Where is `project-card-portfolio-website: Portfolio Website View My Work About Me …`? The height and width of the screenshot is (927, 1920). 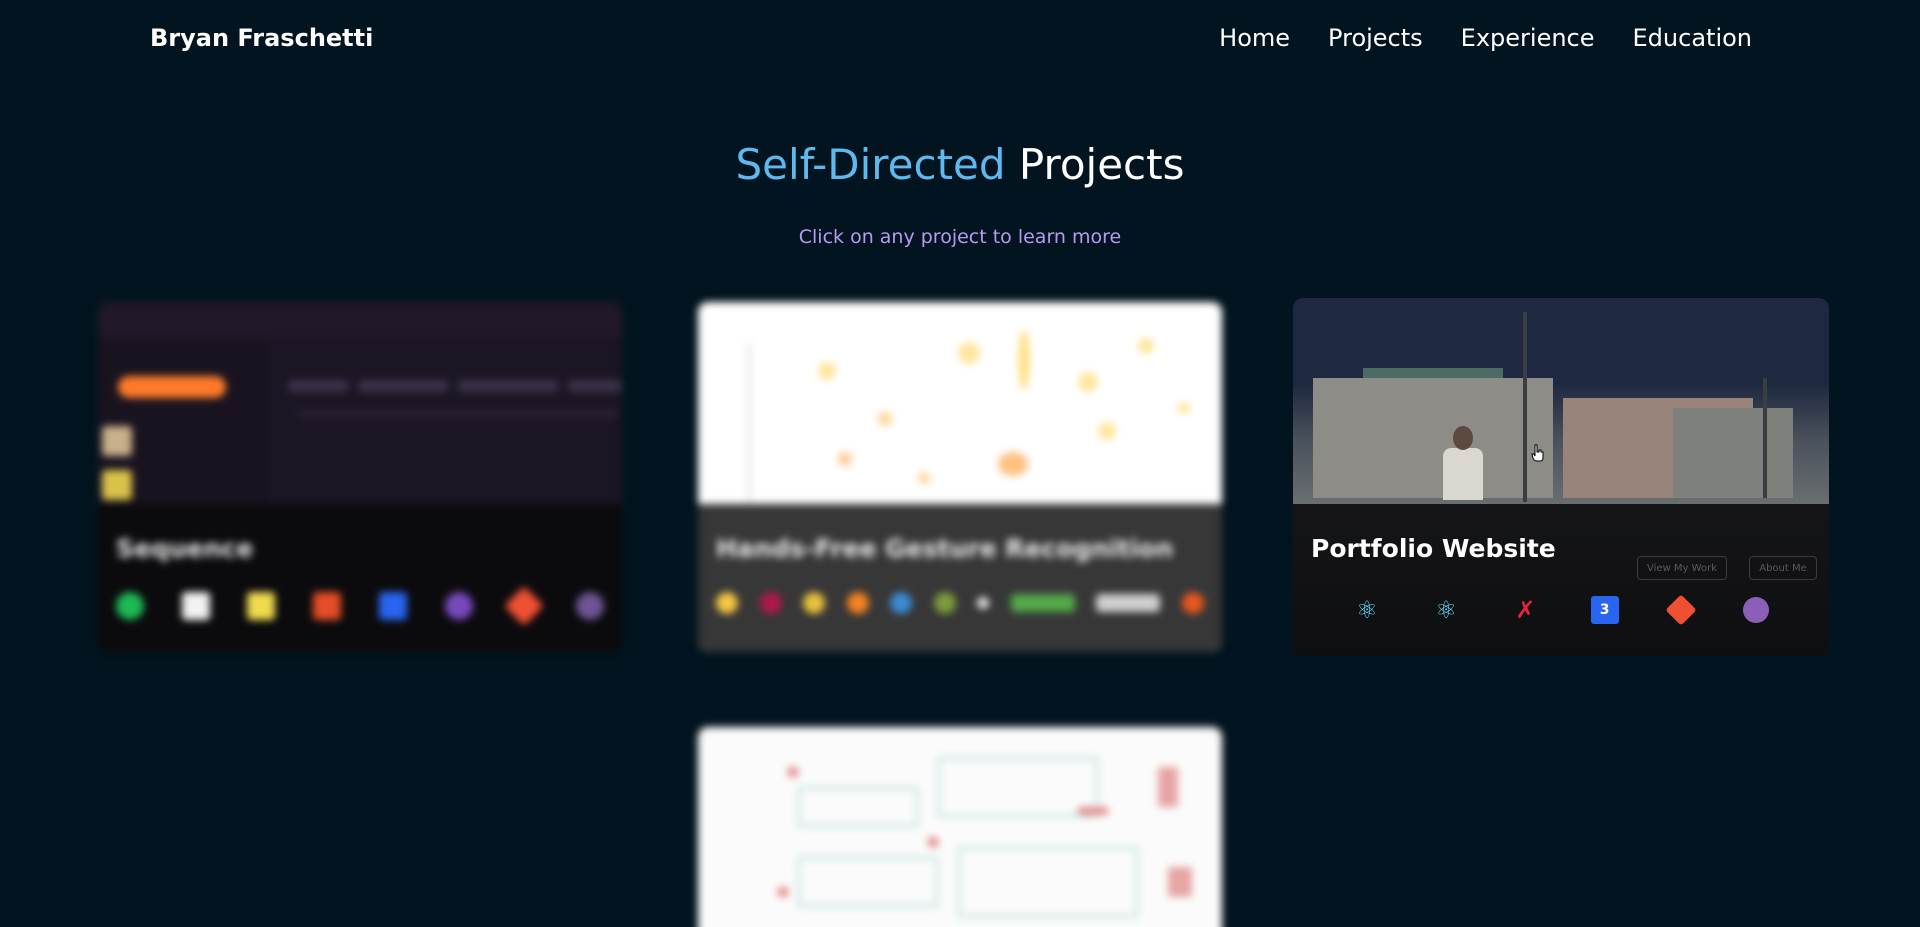 project-card-portfolio-website: Portfolio Website View My Work About Me … is located at coordinates (1561, 477).